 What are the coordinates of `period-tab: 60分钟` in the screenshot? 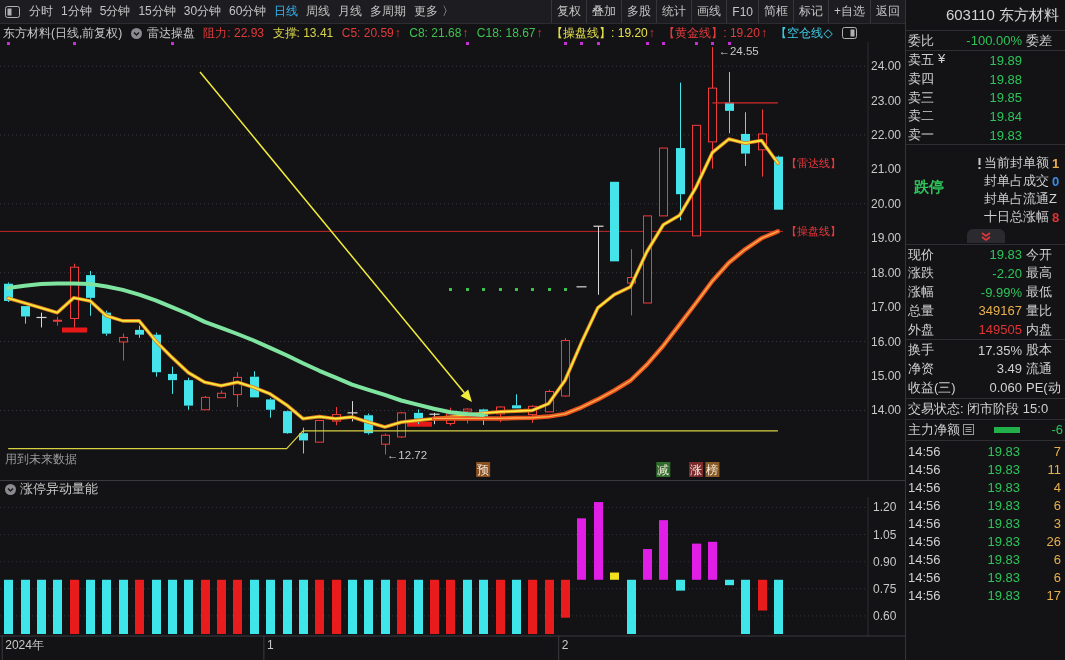 It's located at (248, 11).